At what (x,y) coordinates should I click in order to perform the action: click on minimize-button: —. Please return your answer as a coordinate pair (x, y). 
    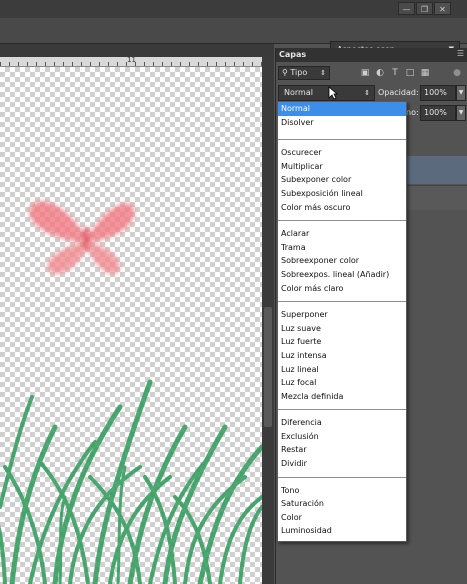
    Looking at the image, I should click on (406, 8).